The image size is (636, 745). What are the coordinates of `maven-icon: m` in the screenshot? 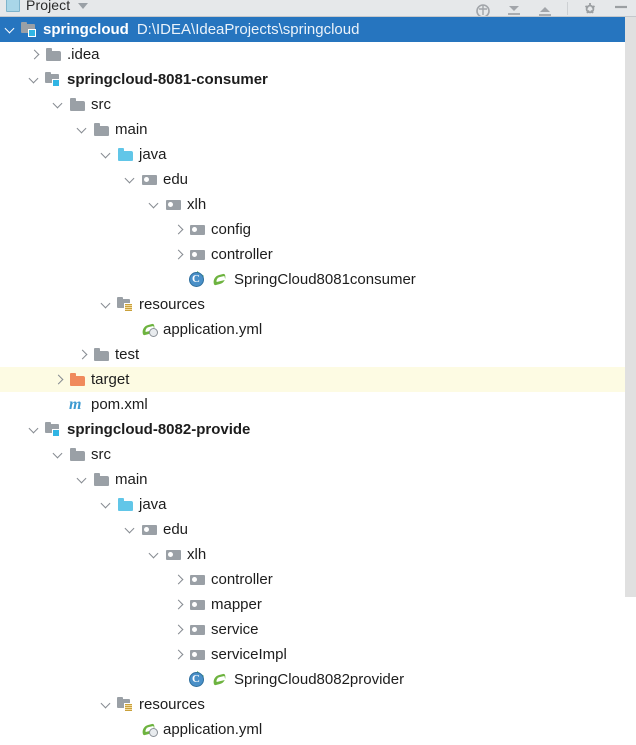 It's located at (75, 404).